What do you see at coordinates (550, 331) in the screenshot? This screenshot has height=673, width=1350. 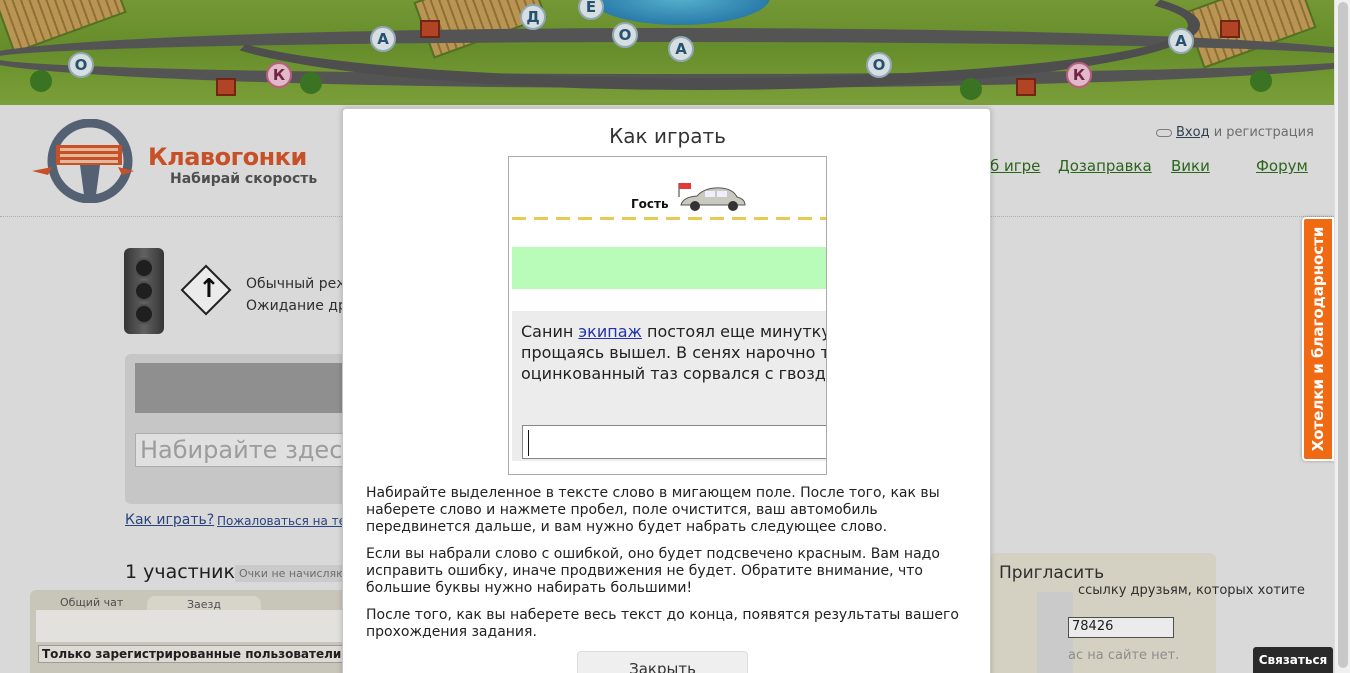 I see `demo-text-before: Санин` at bounding box center [550, 331].